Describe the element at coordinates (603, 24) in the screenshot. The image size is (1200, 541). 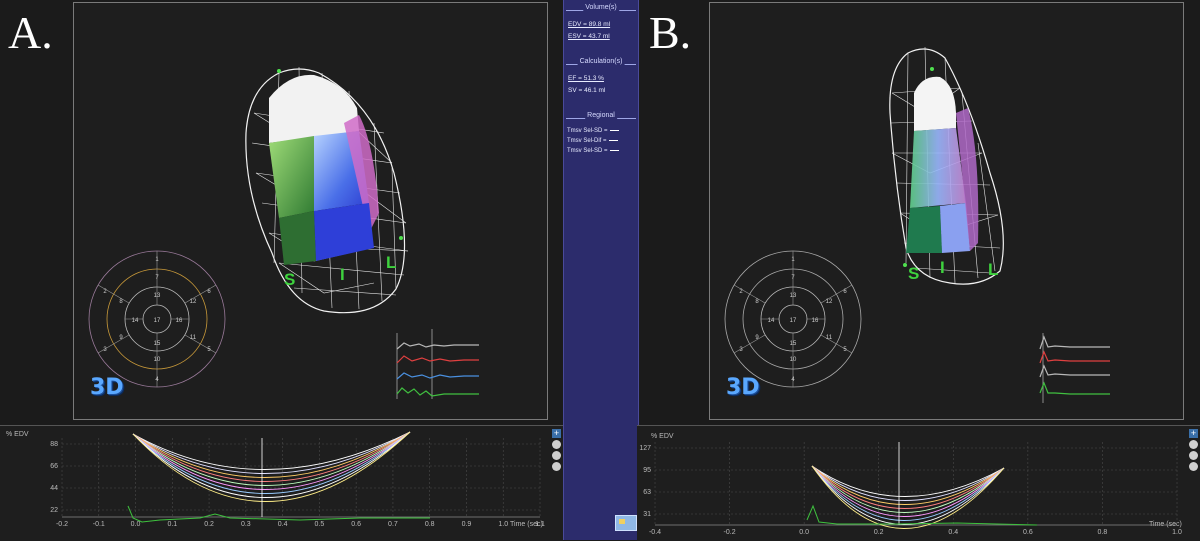
I see `edv-value: EDV = 89.8 ml` at that location.